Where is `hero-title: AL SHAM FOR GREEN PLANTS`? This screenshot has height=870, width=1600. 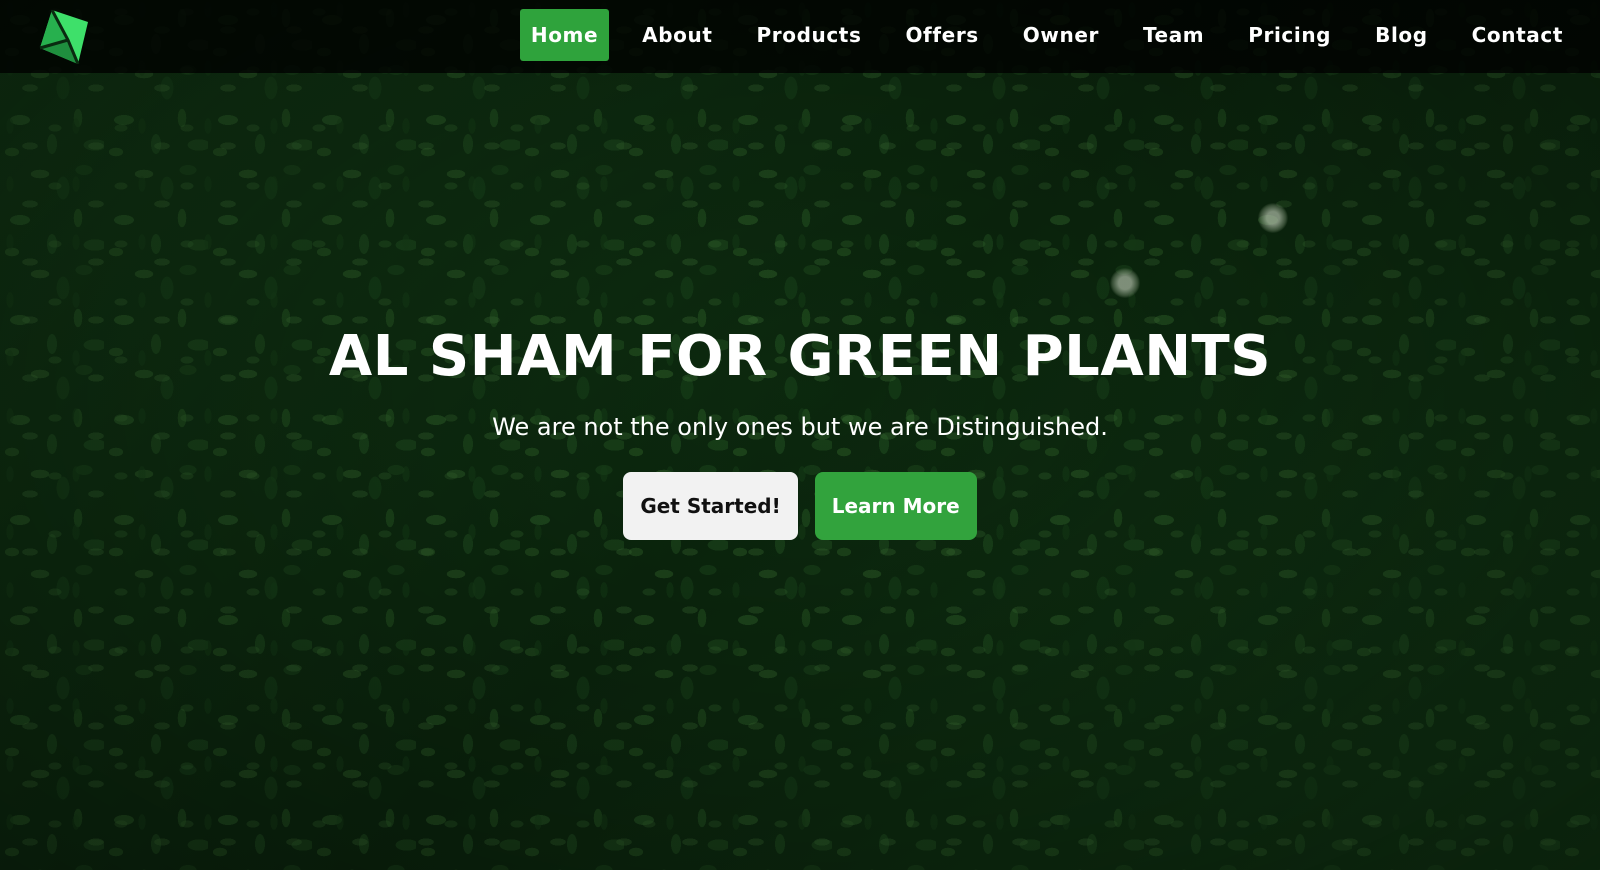 hero-title: AL SHAM FOR GREEN PLANTS is located at coordinates (800, 356).